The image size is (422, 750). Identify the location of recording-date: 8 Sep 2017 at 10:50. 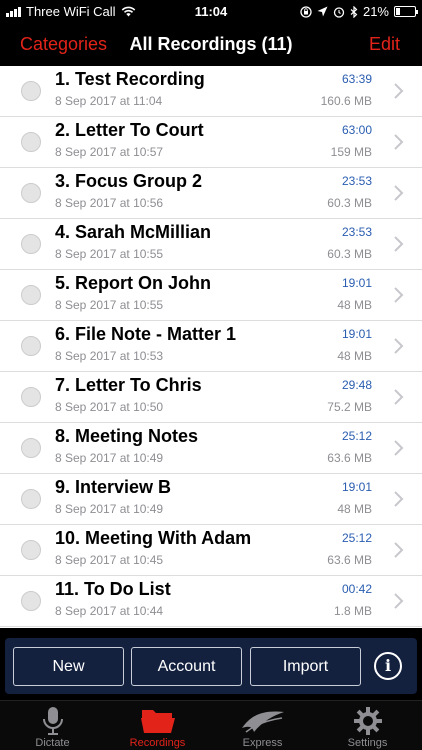
(109, 407).